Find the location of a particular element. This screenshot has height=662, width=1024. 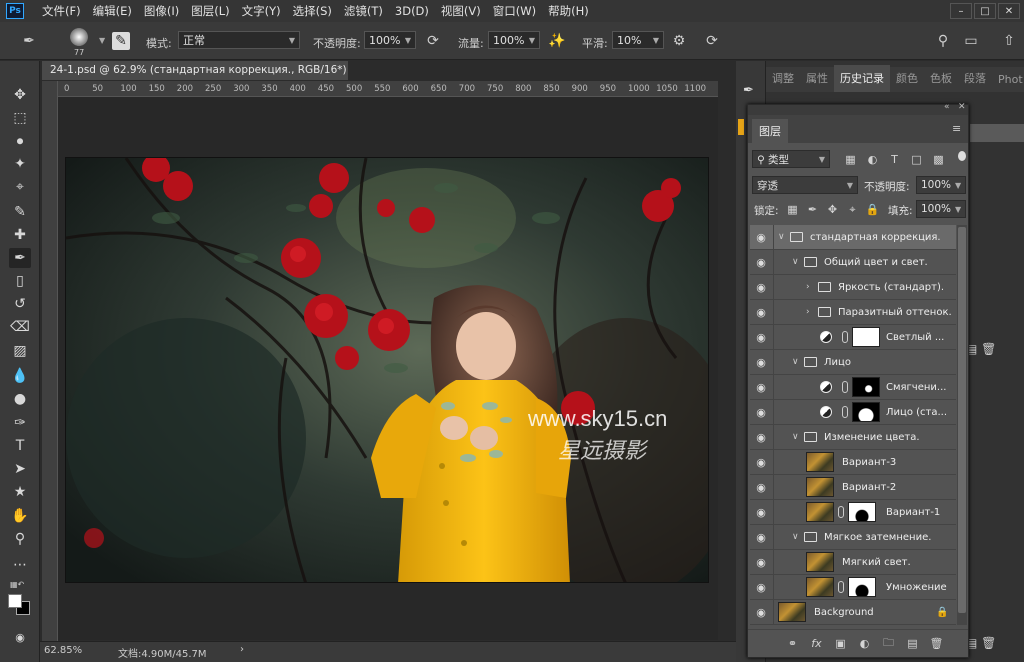

pen-tool-icon: ✑ is located at coordinates (20, 423).